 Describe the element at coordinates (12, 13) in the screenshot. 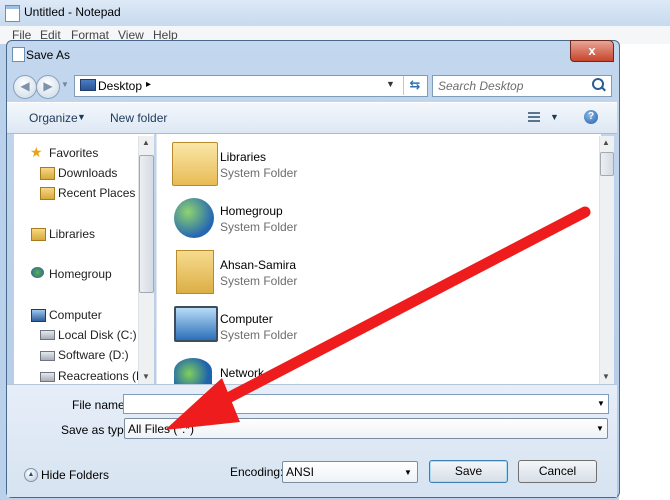

I see `notepad-icon` at that location.